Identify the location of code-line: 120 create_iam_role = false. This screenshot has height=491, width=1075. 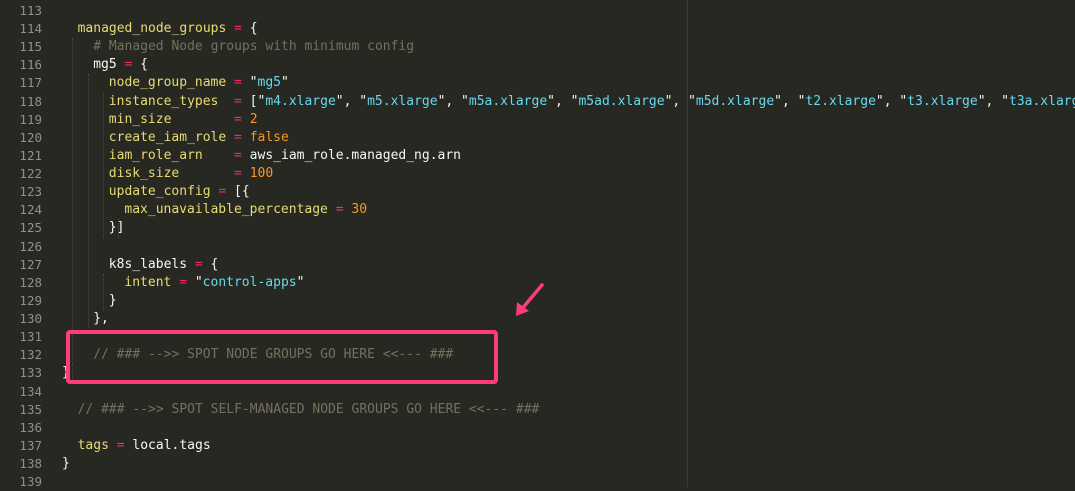
(537, 138).